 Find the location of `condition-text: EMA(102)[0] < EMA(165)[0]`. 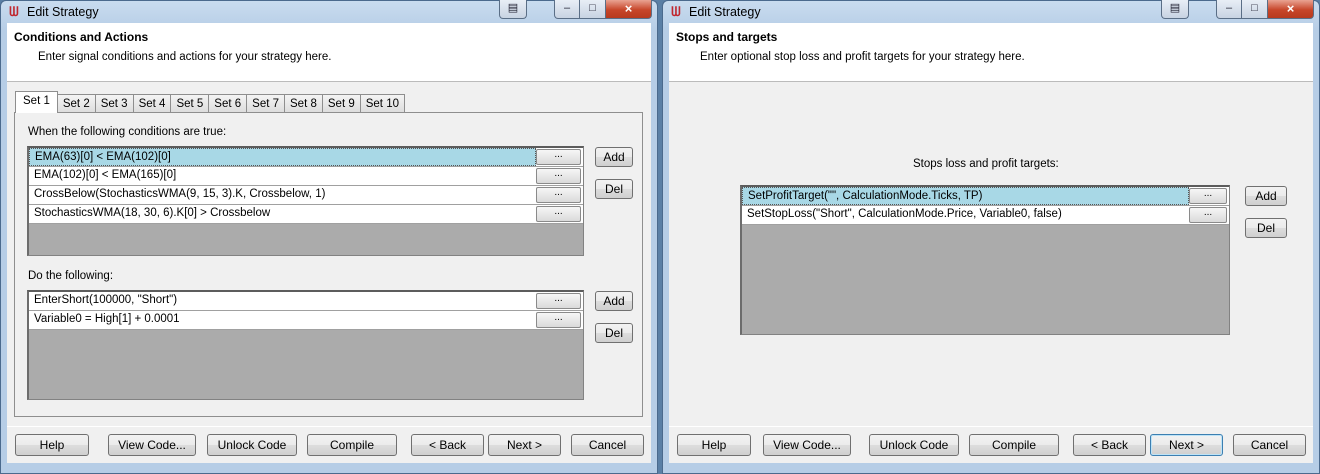

condition-text: EMA(102)[0] < EMA(165)[0] is located at coordinates (105, 175).